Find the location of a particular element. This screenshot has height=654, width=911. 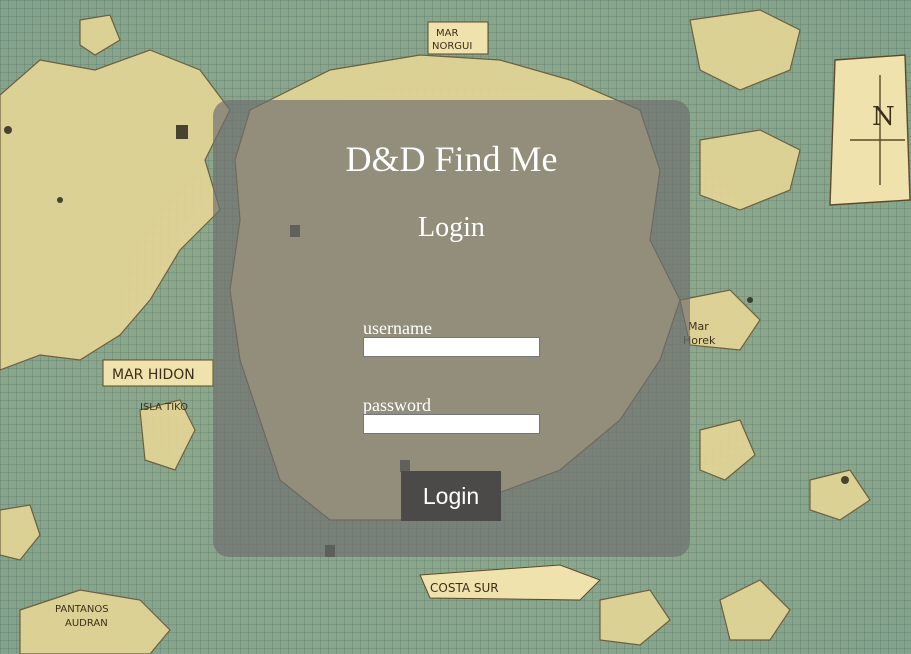

username-label: username is located at coordinates (397, 328).